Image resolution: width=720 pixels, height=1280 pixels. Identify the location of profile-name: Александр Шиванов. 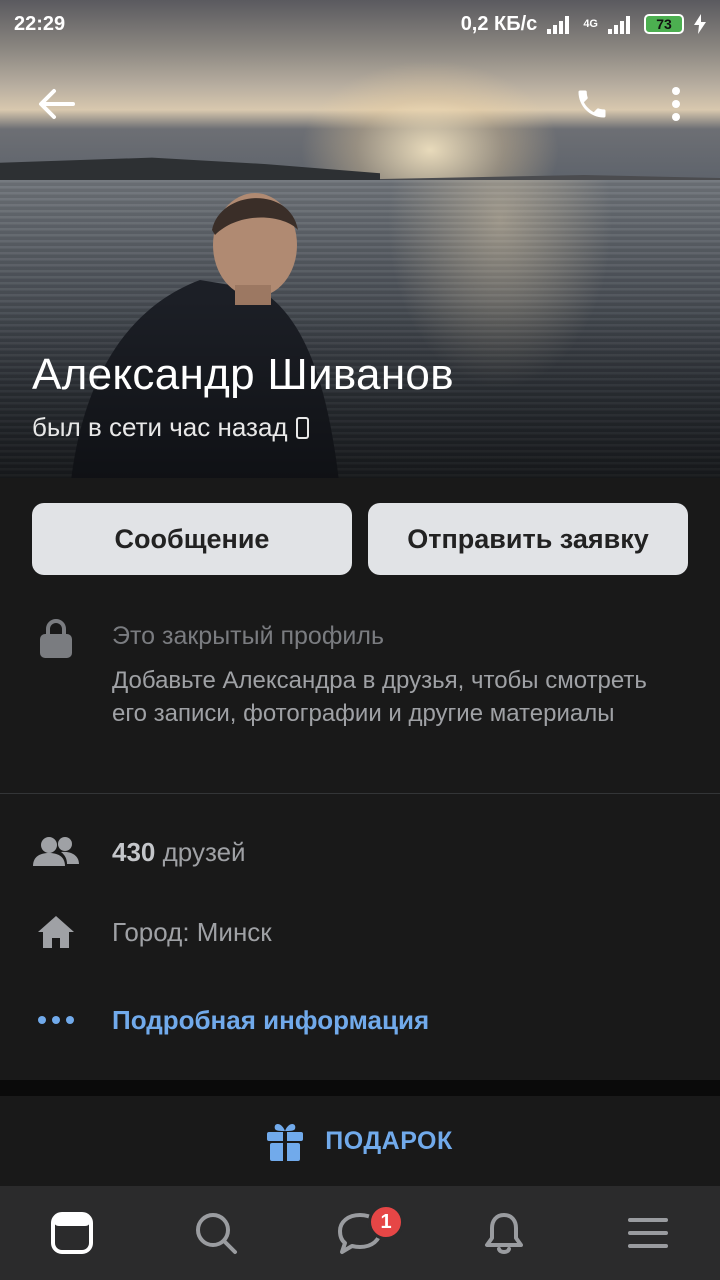
(243, 374).